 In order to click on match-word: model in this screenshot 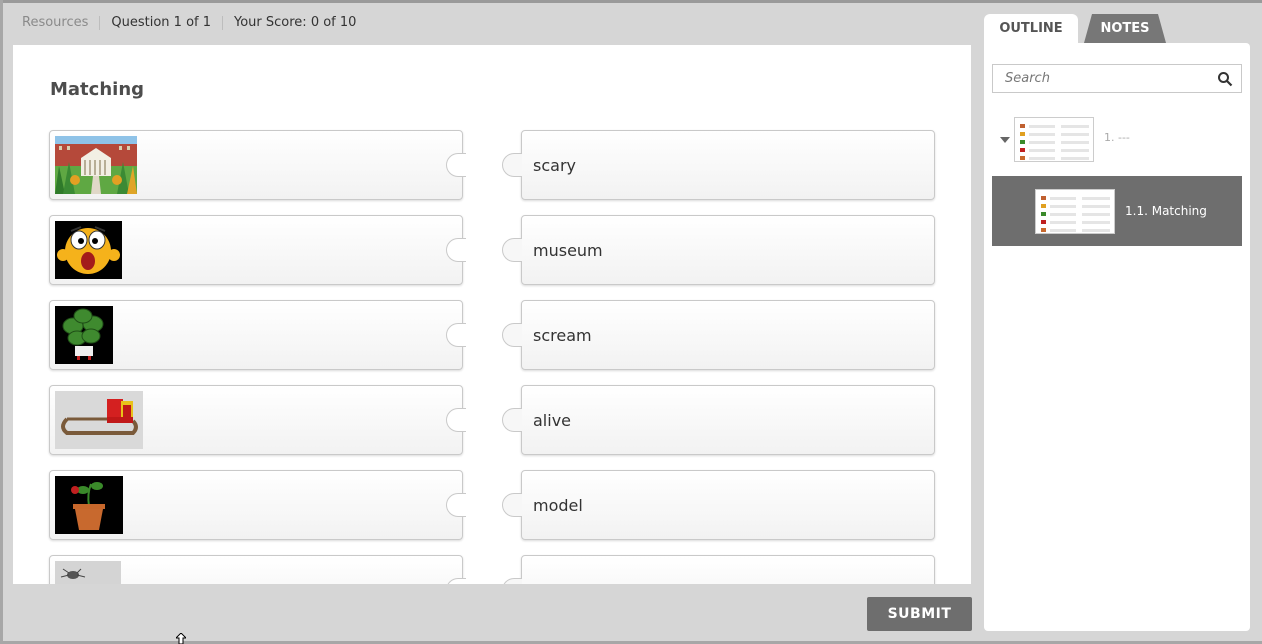, I will do `click(558, 505)`.